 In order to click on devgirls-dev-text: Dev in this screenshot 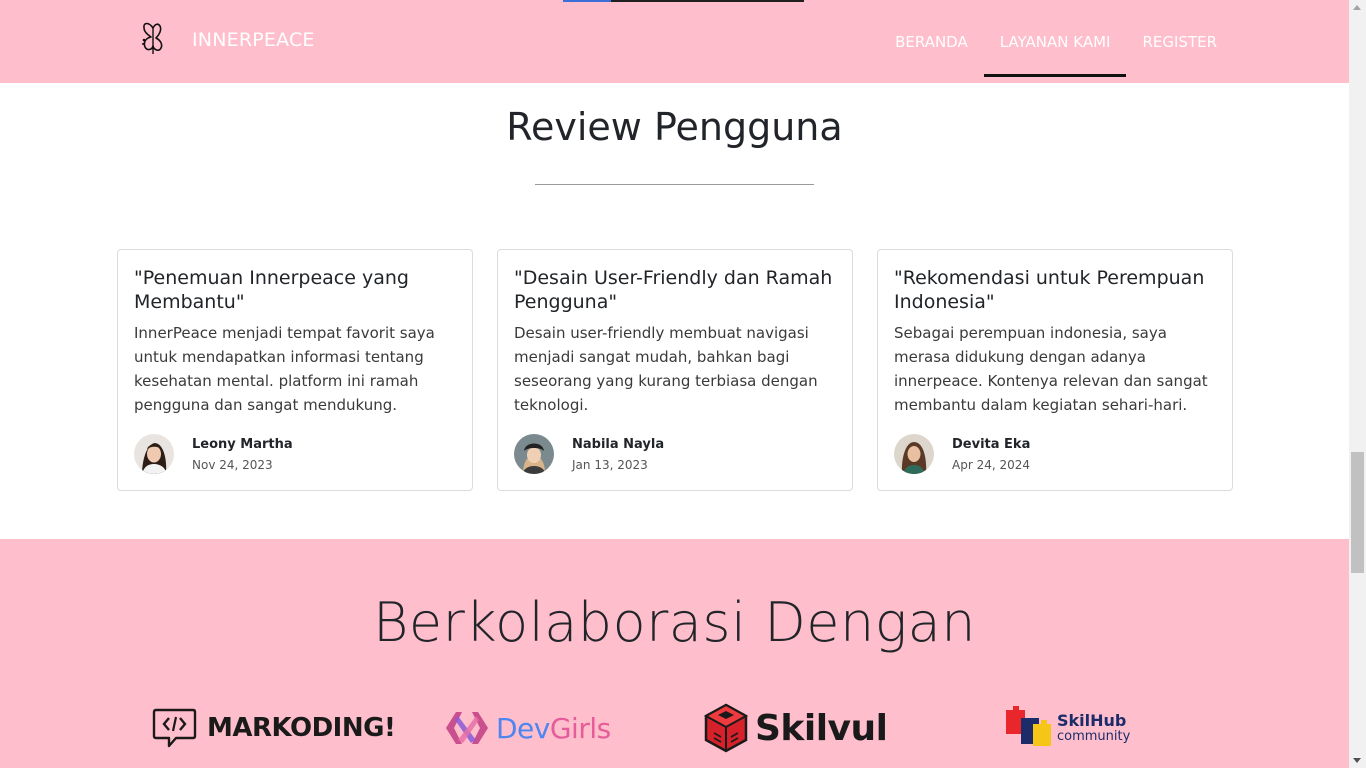, I will do `click(523, 728)`.